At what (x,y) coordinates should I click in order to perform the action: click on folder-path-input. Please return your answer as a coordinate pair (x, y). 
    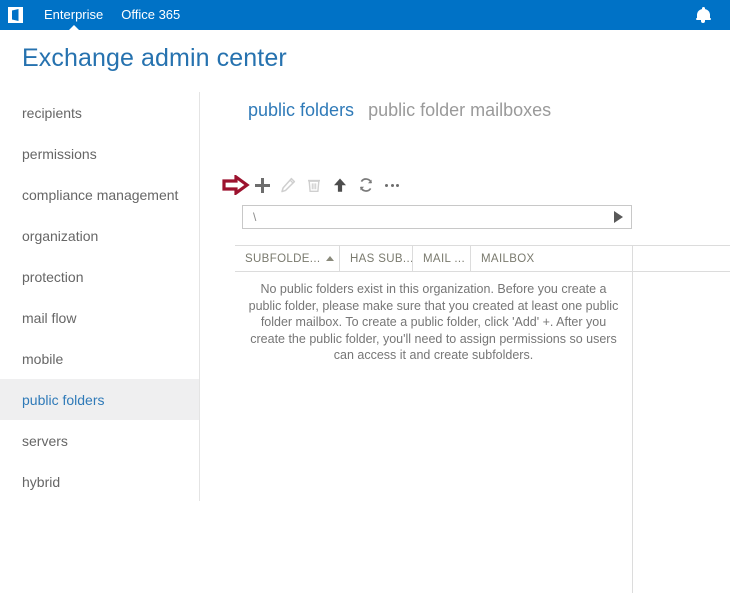
    Looking at the image, I should click on (424, 217).